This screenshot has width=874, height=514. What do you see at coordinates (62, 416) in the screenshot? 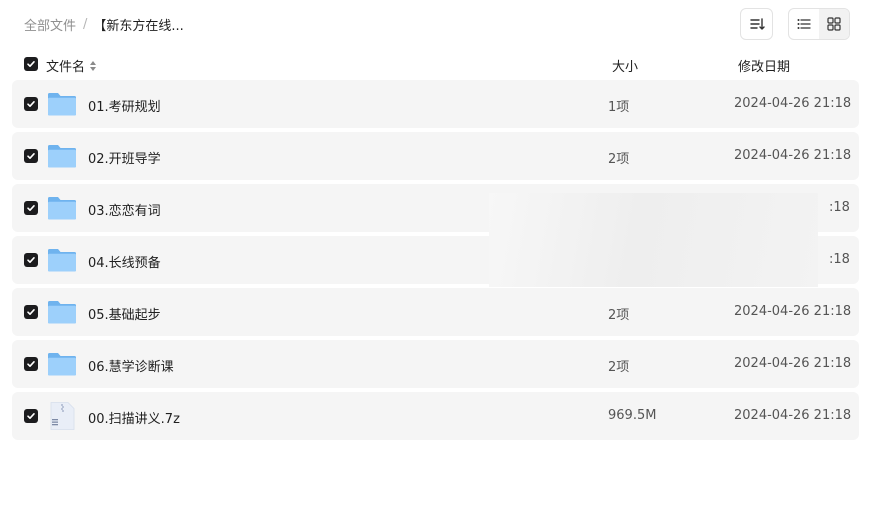
I see `archive-file-icon` at bounding box center [62, 416].